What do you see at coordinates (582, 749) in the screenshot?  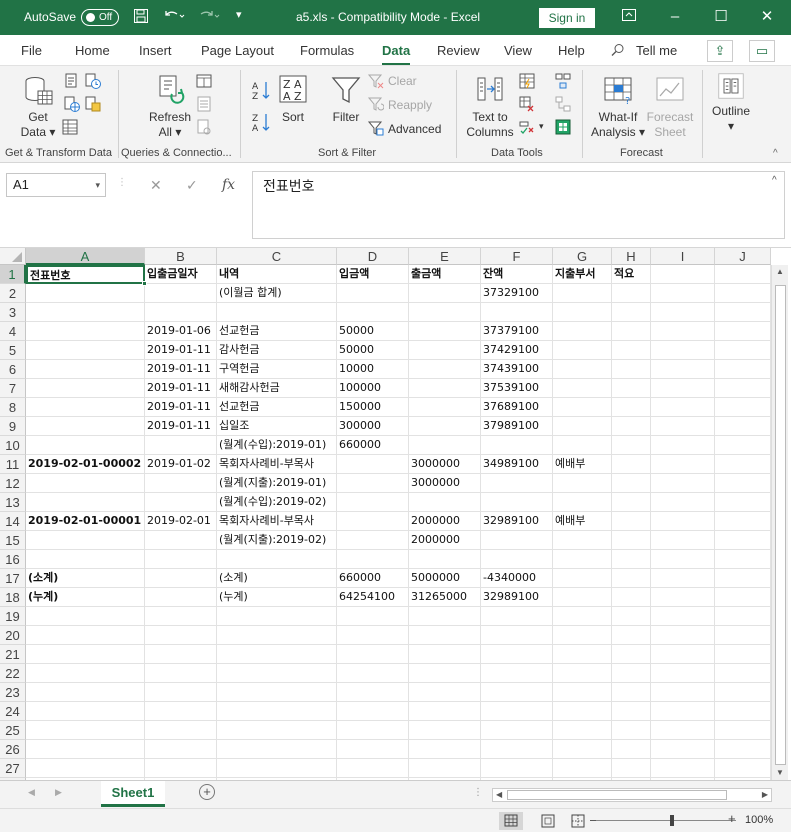 I see `cell-g26` at bounding box center [582, 749].